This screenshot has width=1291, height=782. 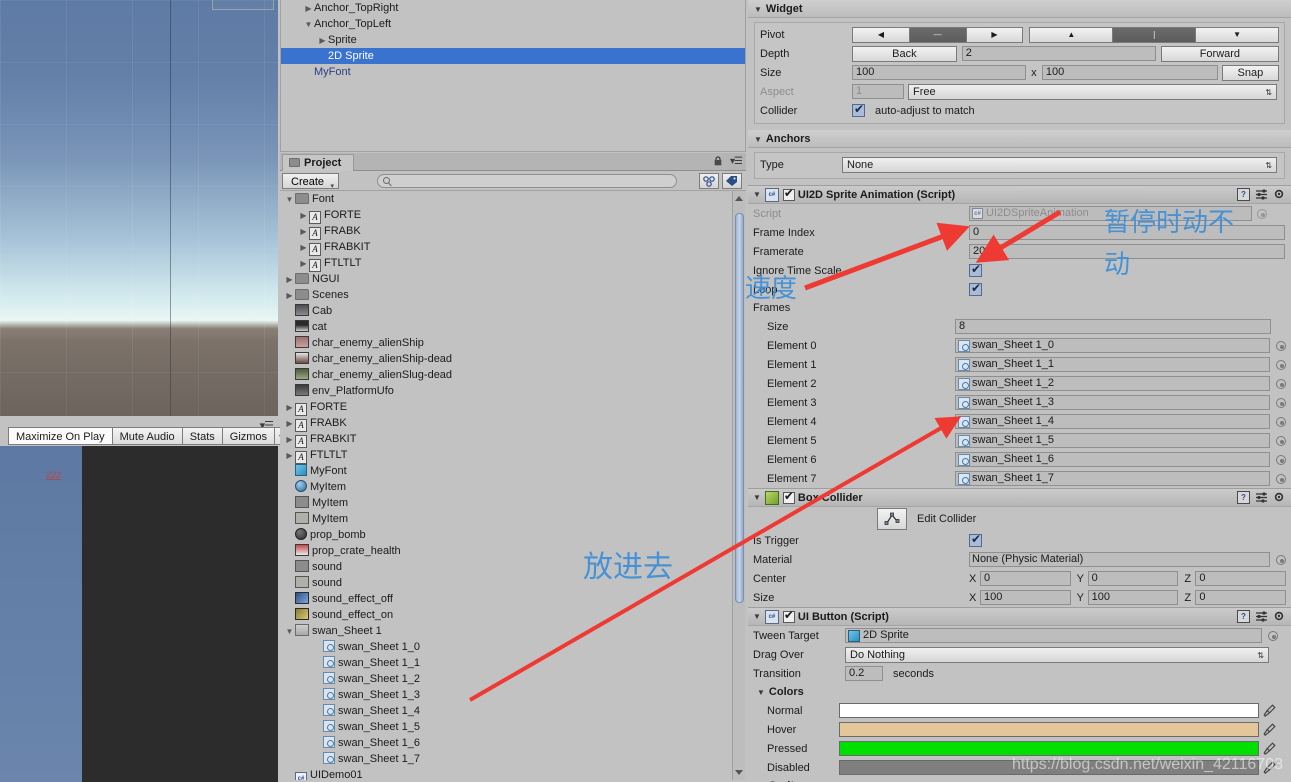 I want to click on project-item: char_enemy_alienSlug-dead, so click(x=513, y=375).